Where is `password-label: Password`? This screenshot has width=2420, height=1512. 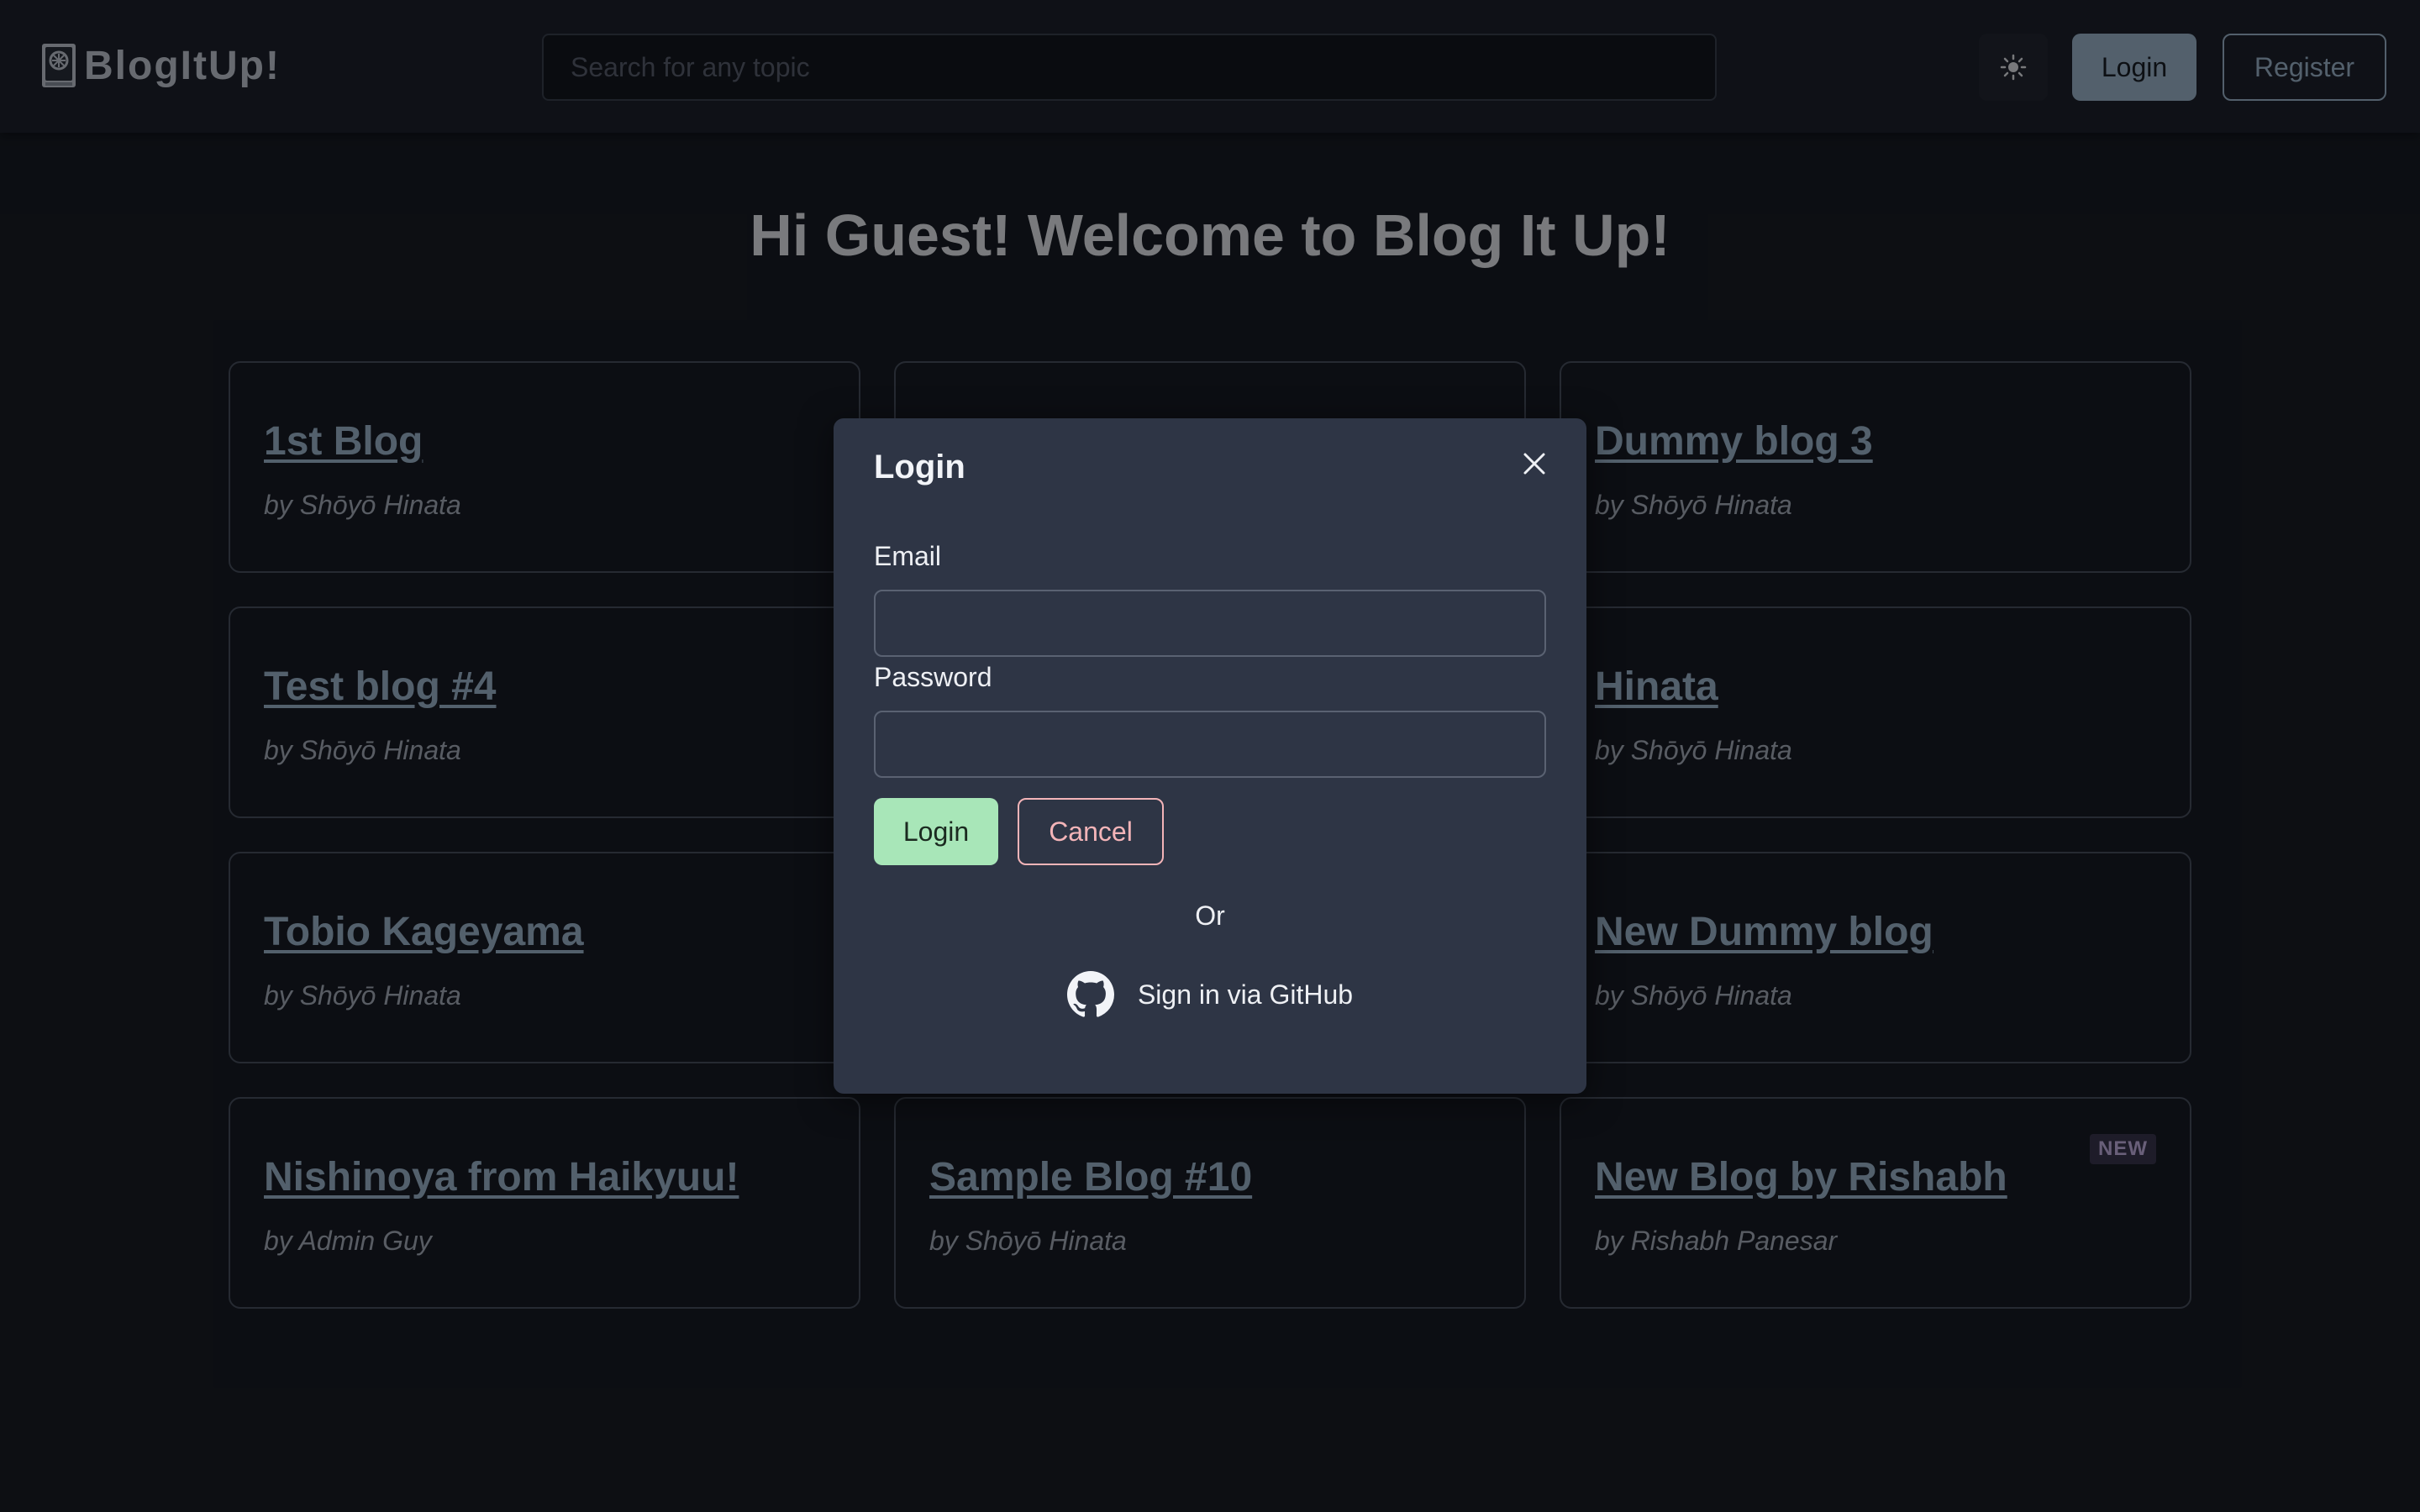 password-label: Password is located at coordinates (933, 677).